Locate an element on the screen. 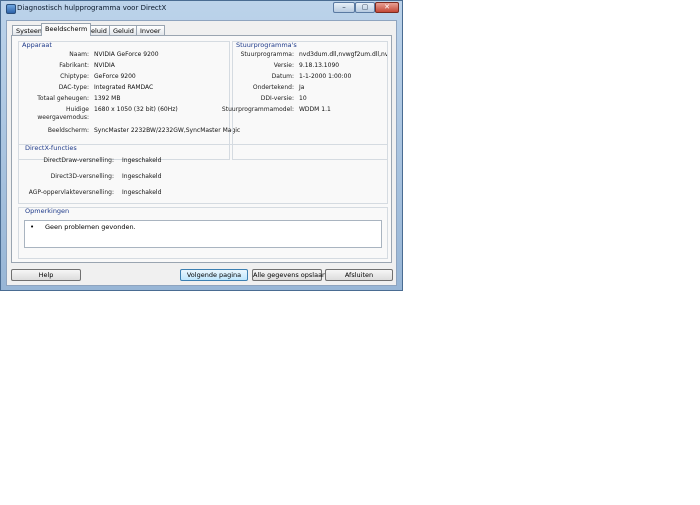 The height and width of the screenshot is (505, 700). directx-features-title: DirectX-functies is located at coordinates (51, 148).